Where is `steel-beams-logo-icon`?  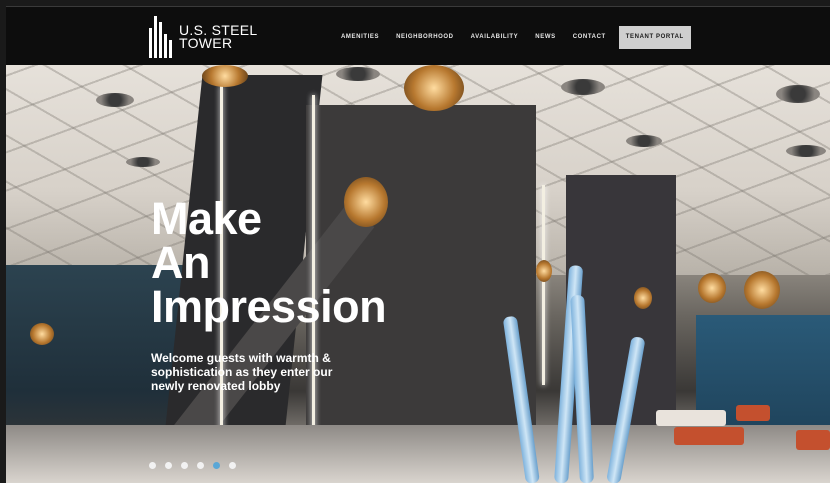
steel-beams-logo-icon is located at coordinates (161, 37).